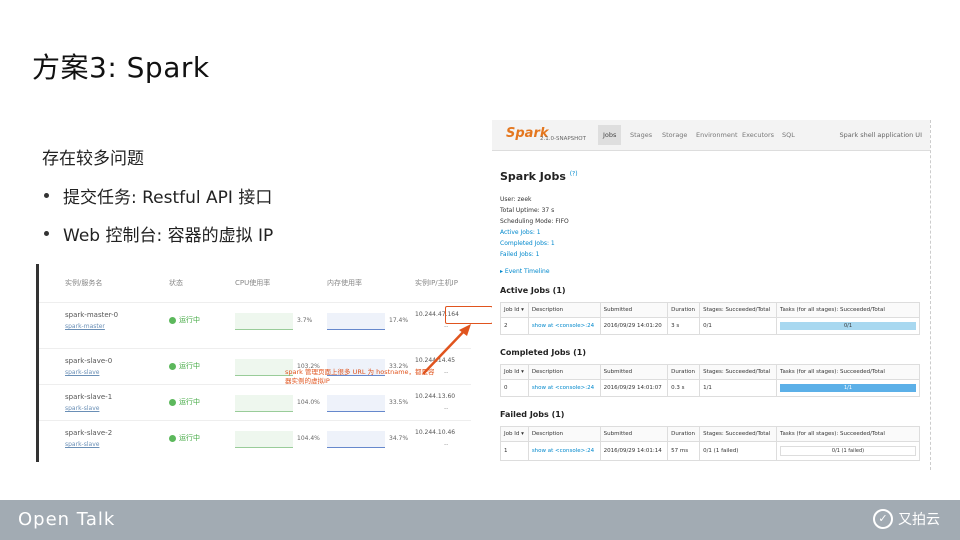 This screenshot has width=960, height=540. What do you see at coordinates (360, 376) in the screenshot?
I see `annotation-text: spark 管理页面上很多 URL 为 hostname，都是容器实例的虚拟IP` at bounding box center [360, 376].